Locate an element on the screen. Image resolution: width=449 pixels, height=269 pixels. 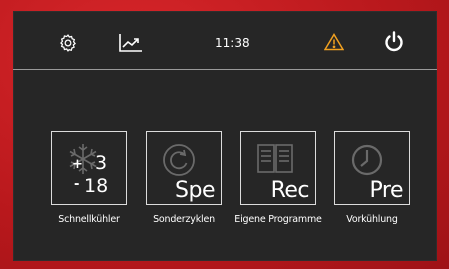
cycle-icon is located at coordinates (179, 160).